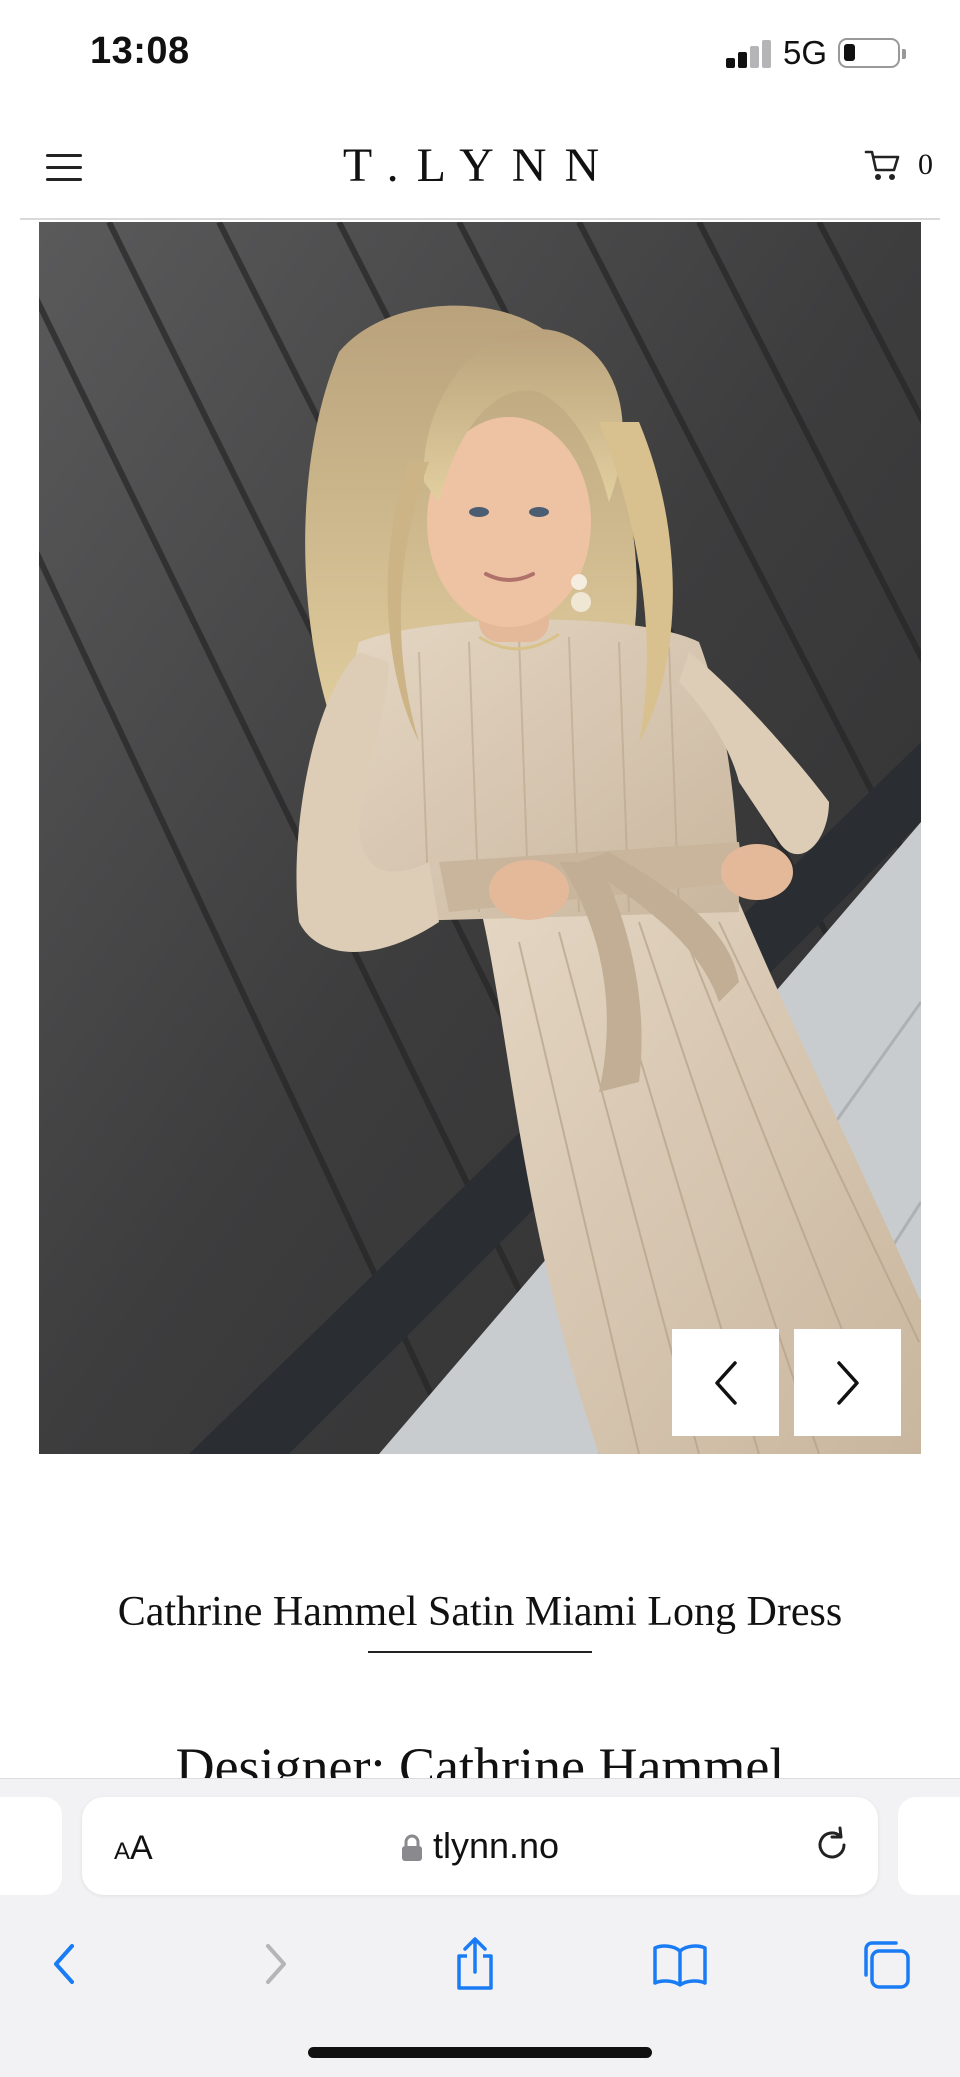 This screenshot has width=960, height=2077. What do you see at coordinates (275, 1964) in the screenshot?
I see `forward-icon` at bounding box center [275, 1964].